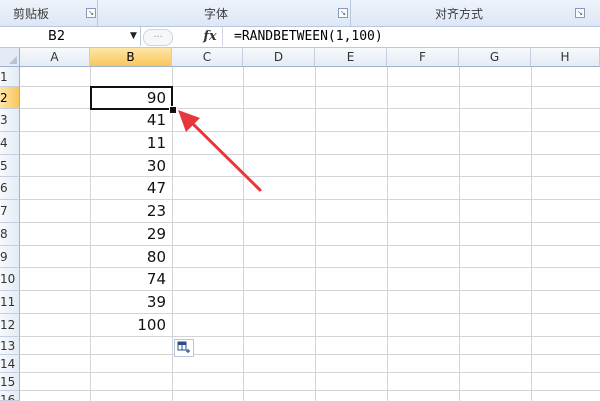  I want to click on arrow-shaft, so click(225, 155).